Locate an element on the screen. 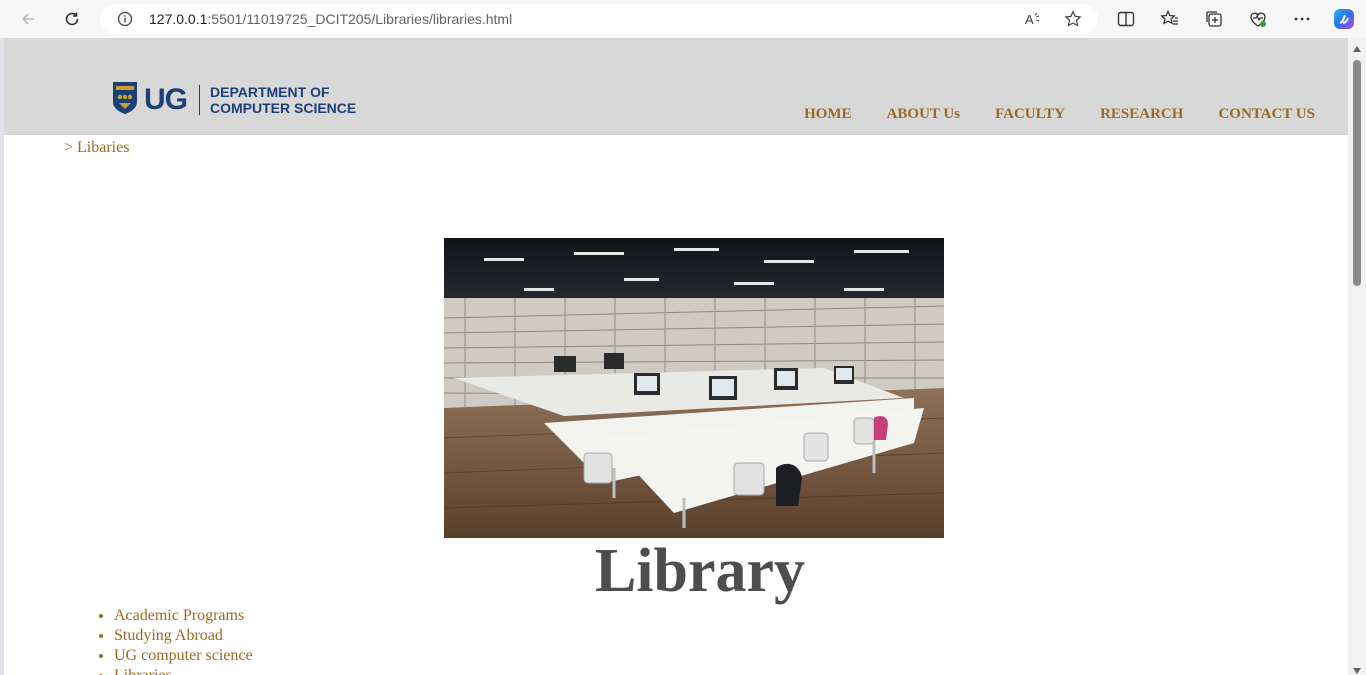 The image size is (1366, 675). list-item: Academic Programs is located at coordinates (183, 616).